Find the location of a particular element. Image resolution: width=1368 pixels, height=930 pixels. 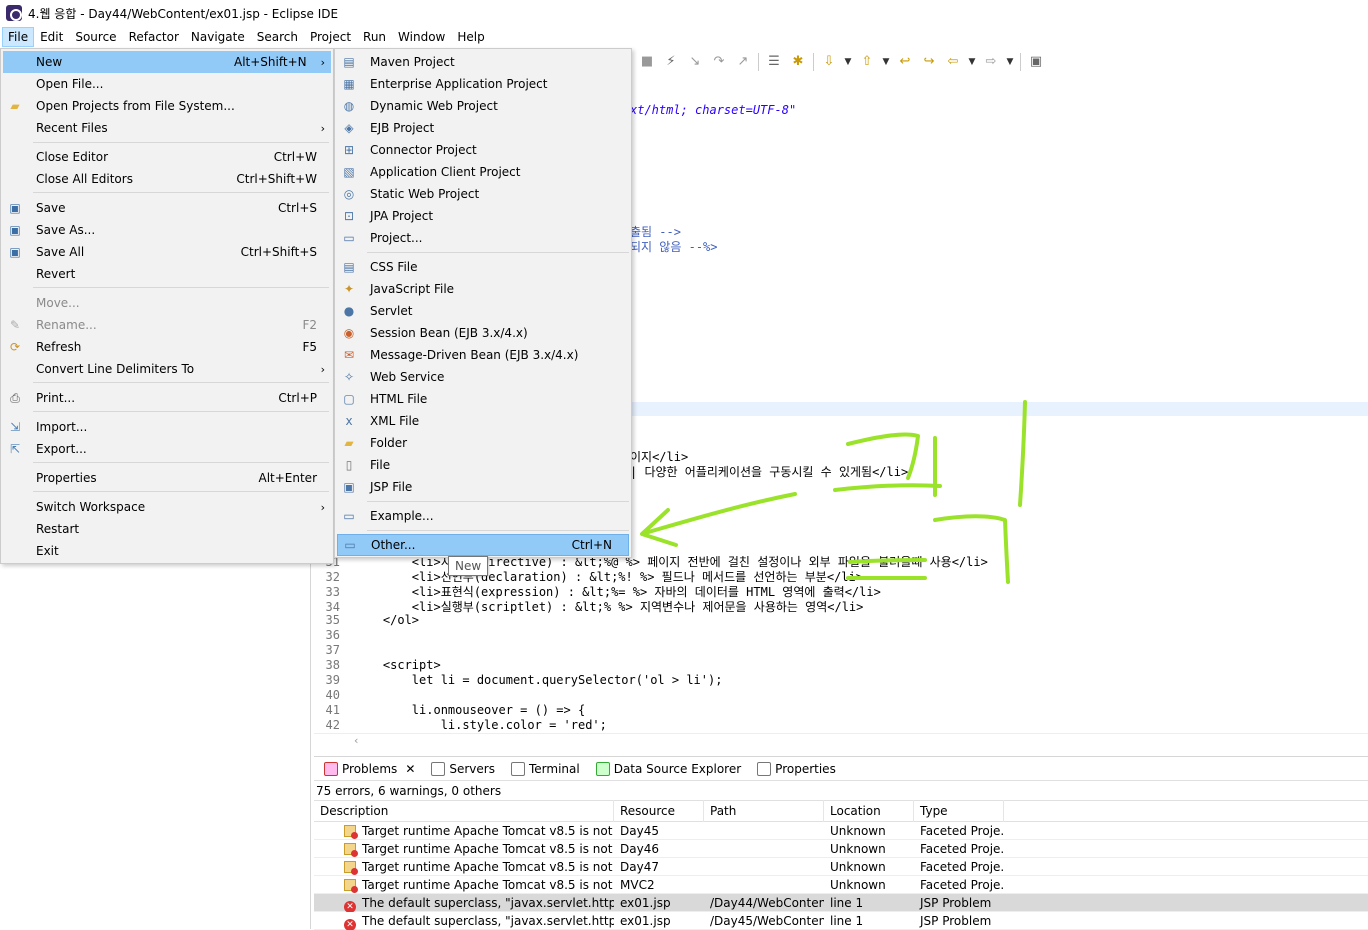

menu-item-recent-files: Recent Files › is located at coordinates (167, 128).